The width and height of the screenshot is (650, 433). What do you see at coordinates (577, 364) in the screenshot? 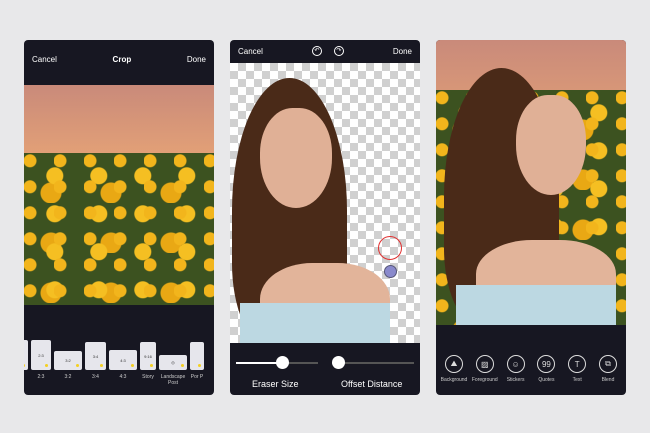
I see `text-icon: T` at bounding box center [577, 364].